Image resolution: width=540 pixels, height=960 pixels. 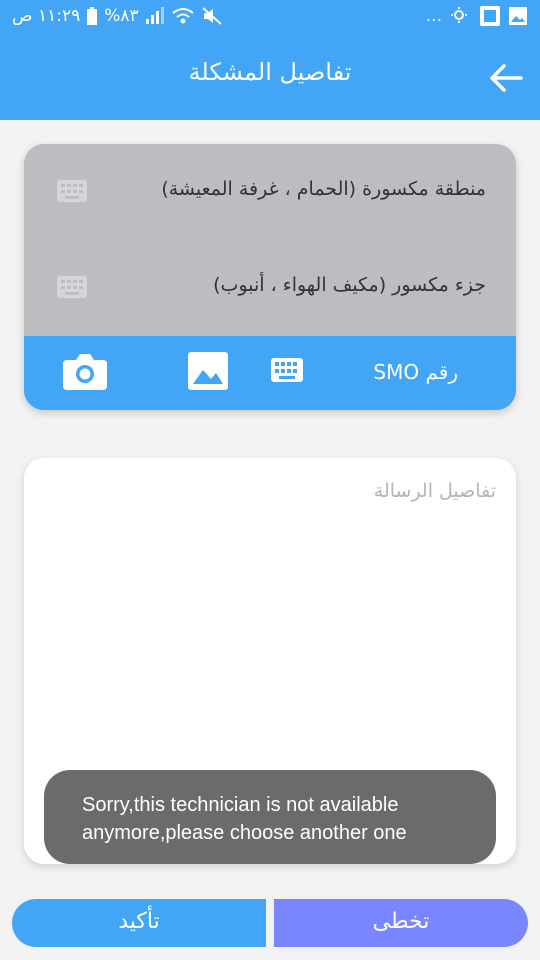 What do you see at coordinates (121, 16) in the screenshot?
I see `battery-percent: %٨٣` at bounding box center [121, 16].